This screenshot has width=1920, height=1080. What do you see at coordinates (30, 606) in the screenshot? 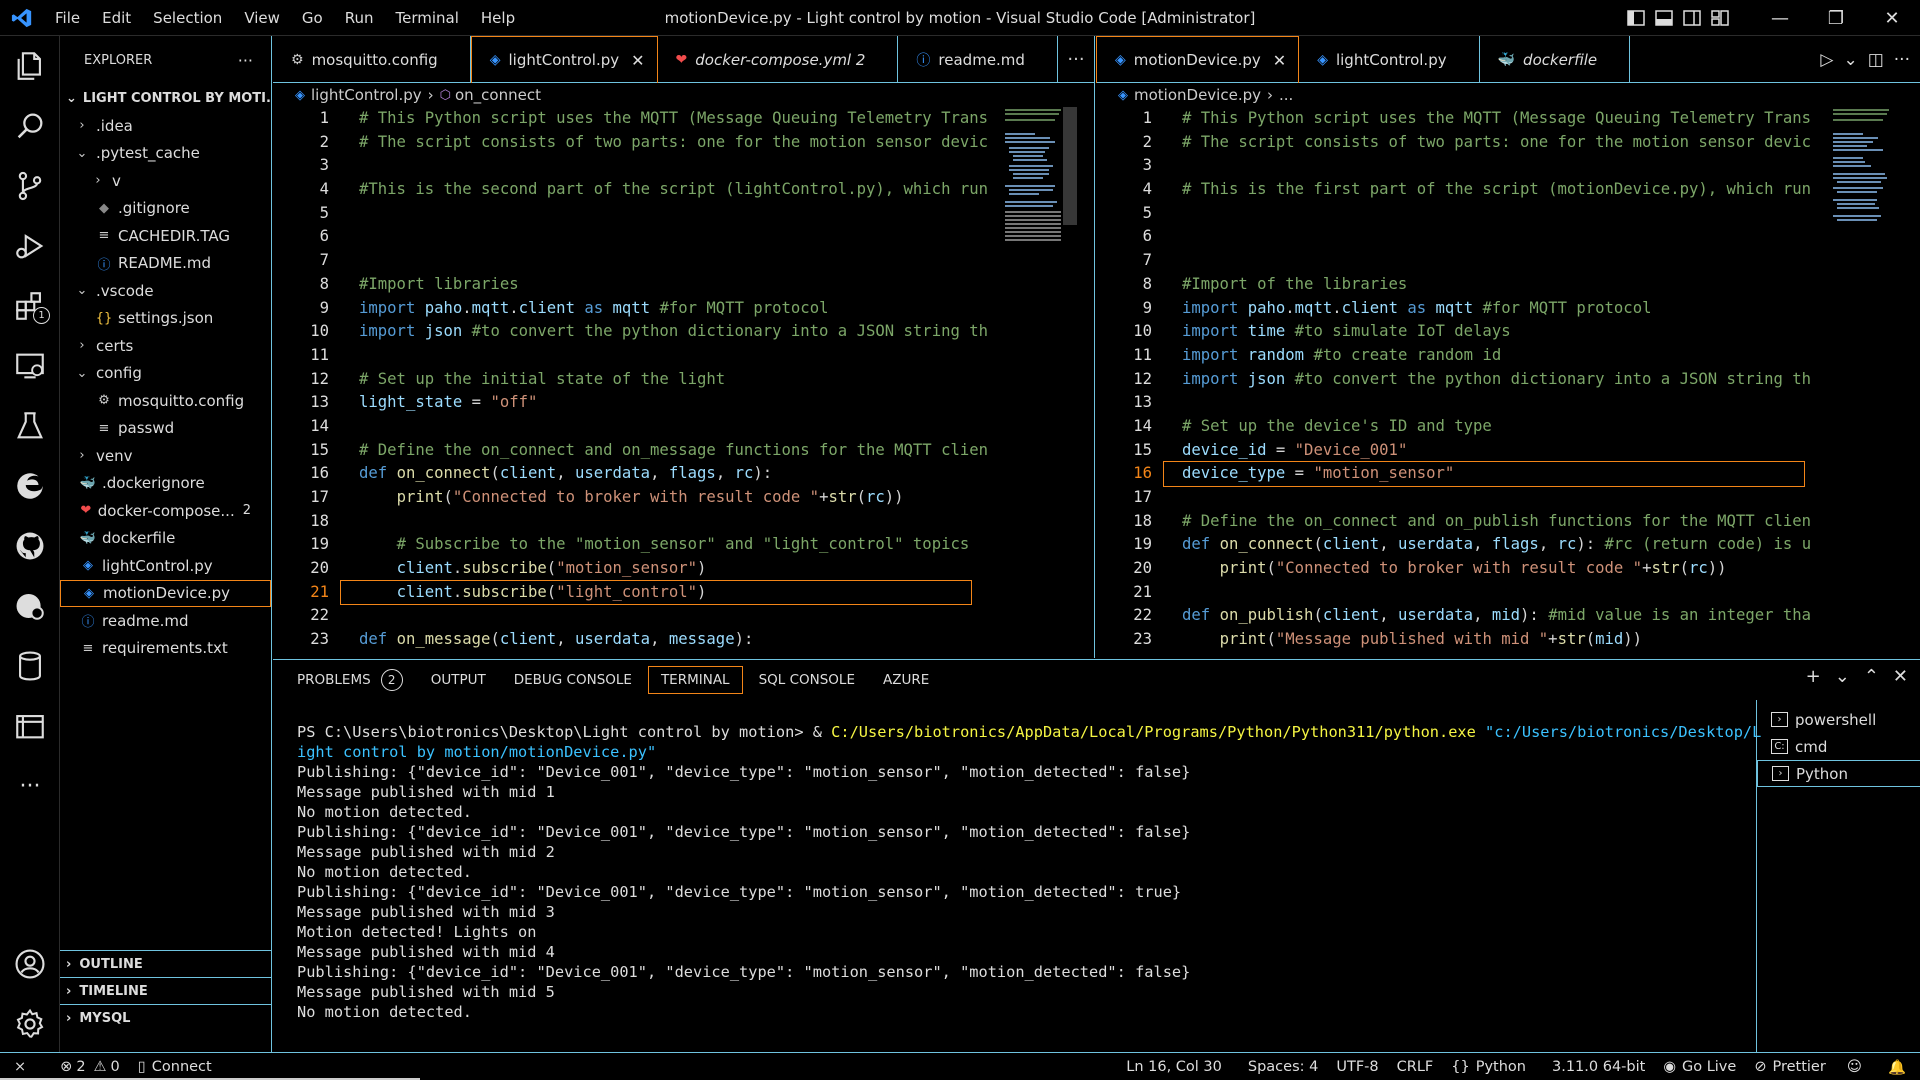
I see `github-actions-icon` at bounding box center [30, 606].